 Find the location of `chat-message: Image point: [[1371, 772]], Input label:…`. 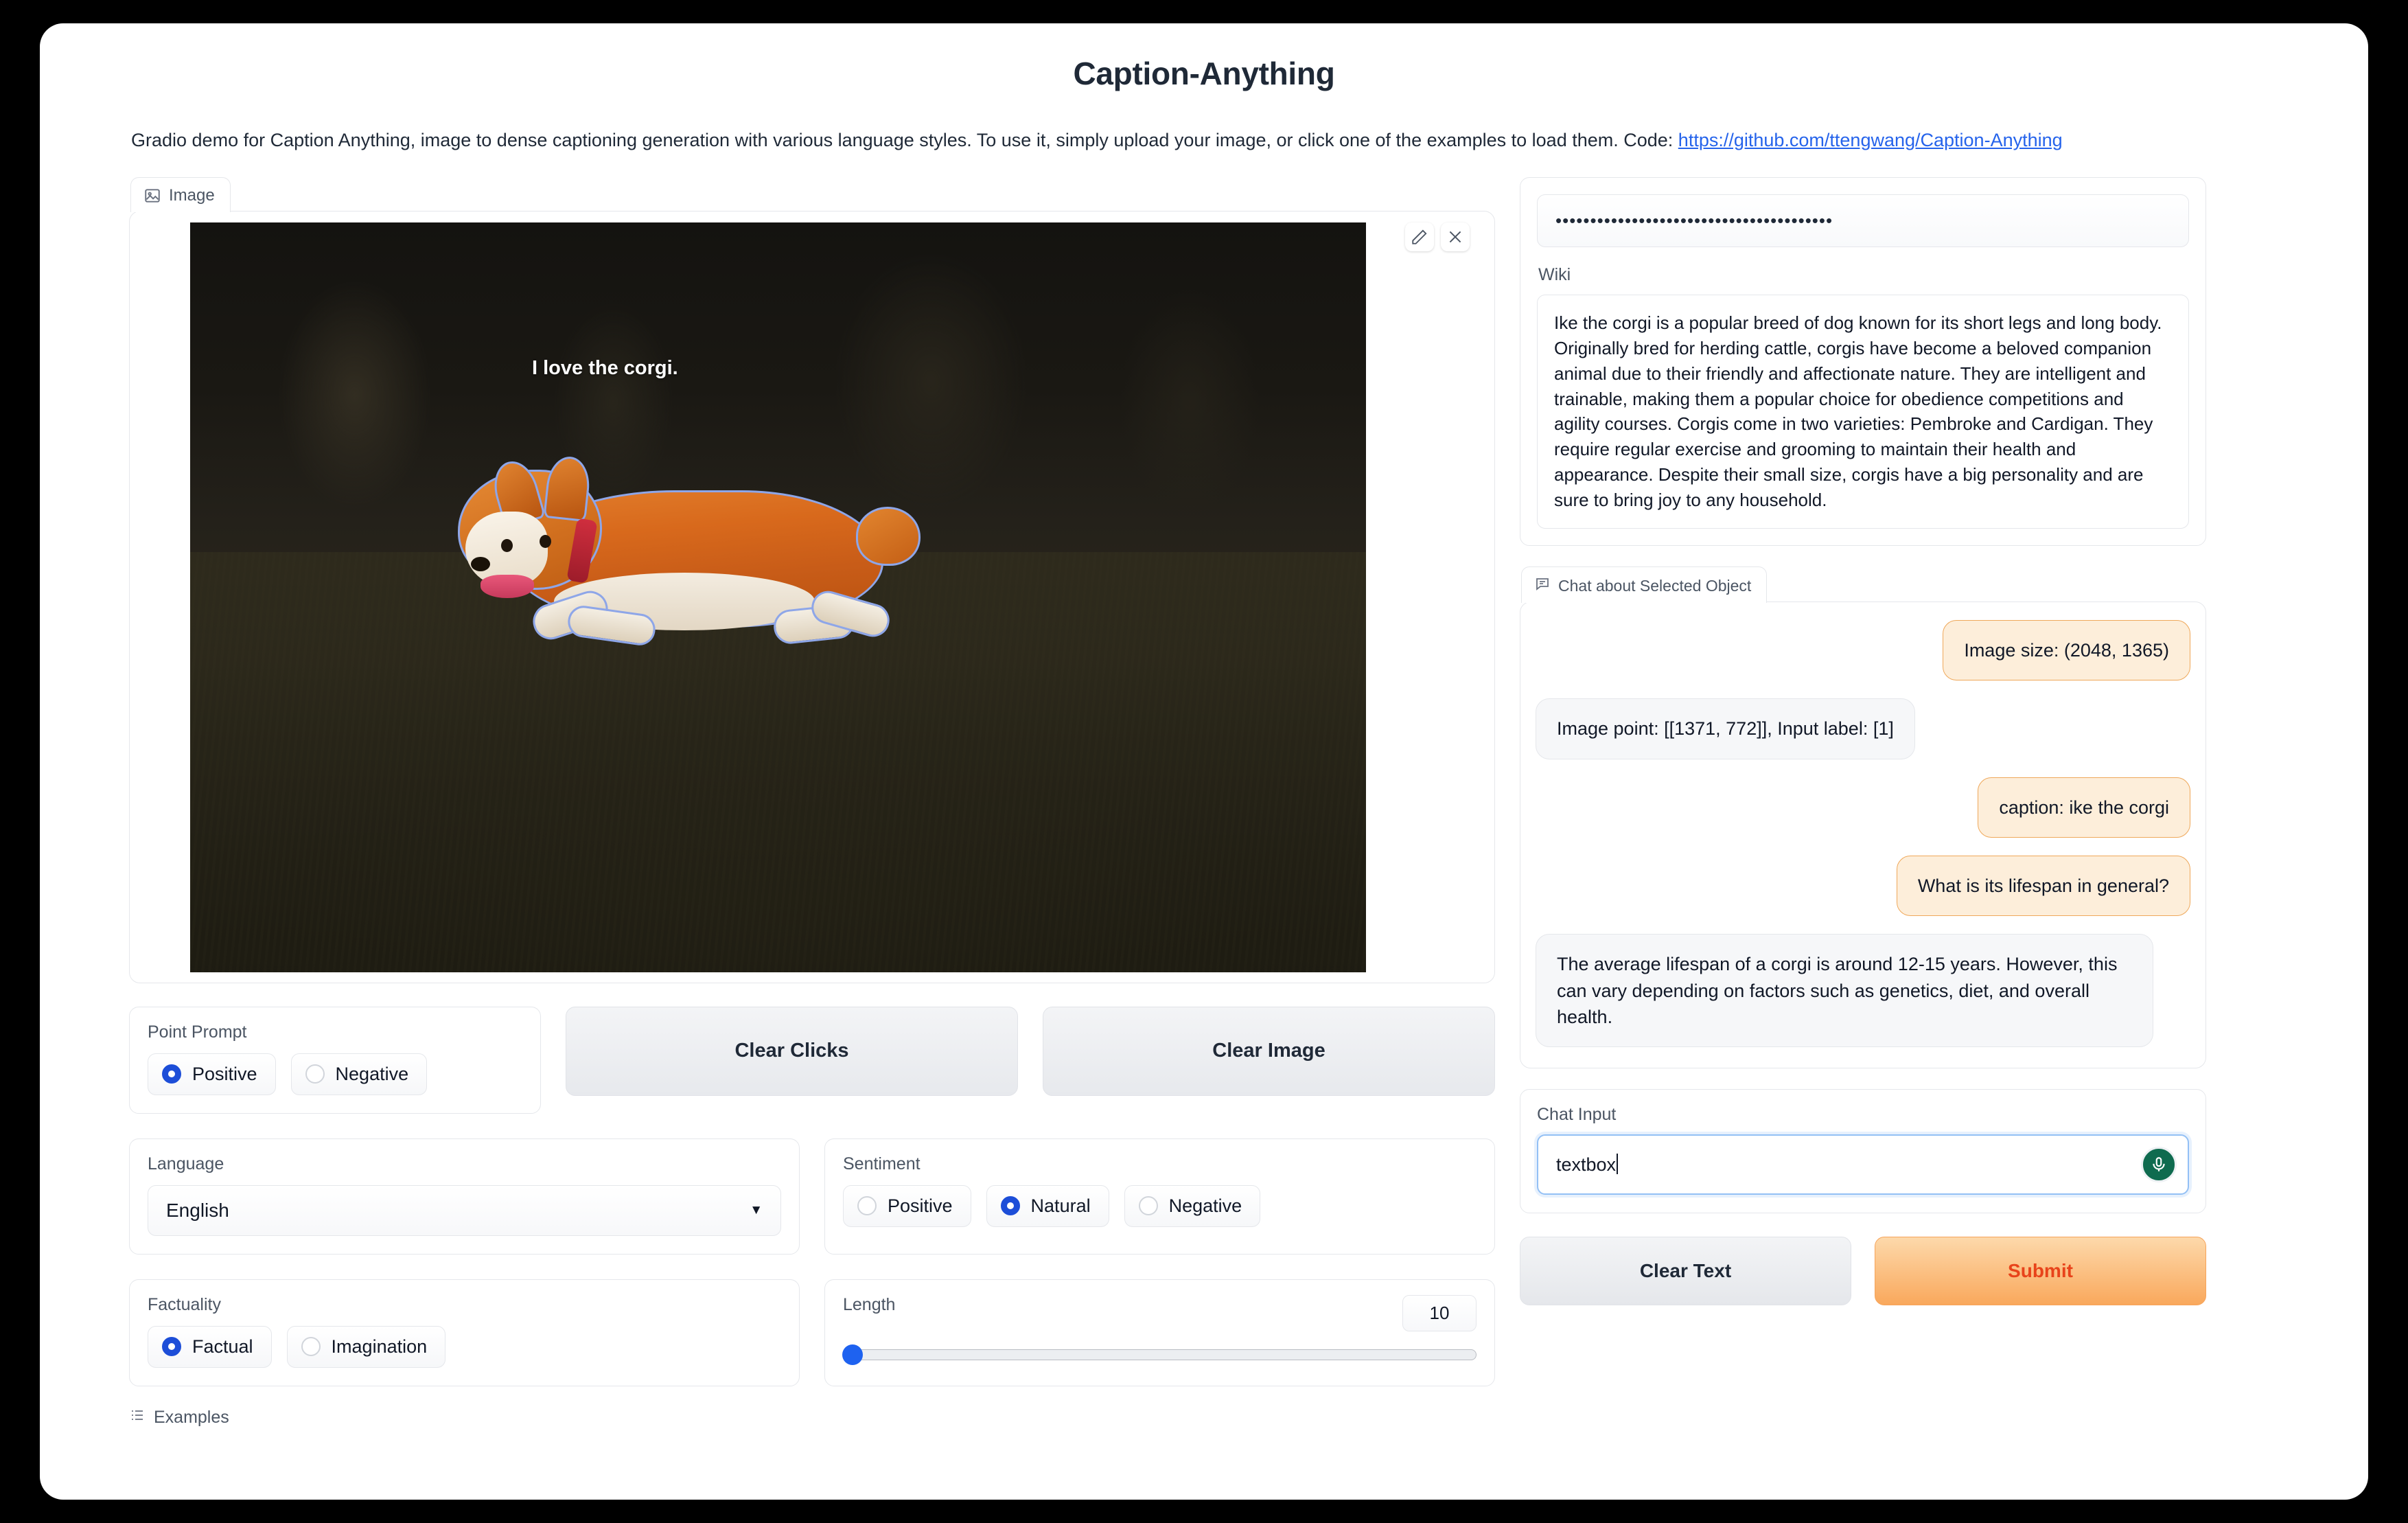

chat-message: Image point: [[1371, 772]], Input label:… is located at coordinates (1725, 729).